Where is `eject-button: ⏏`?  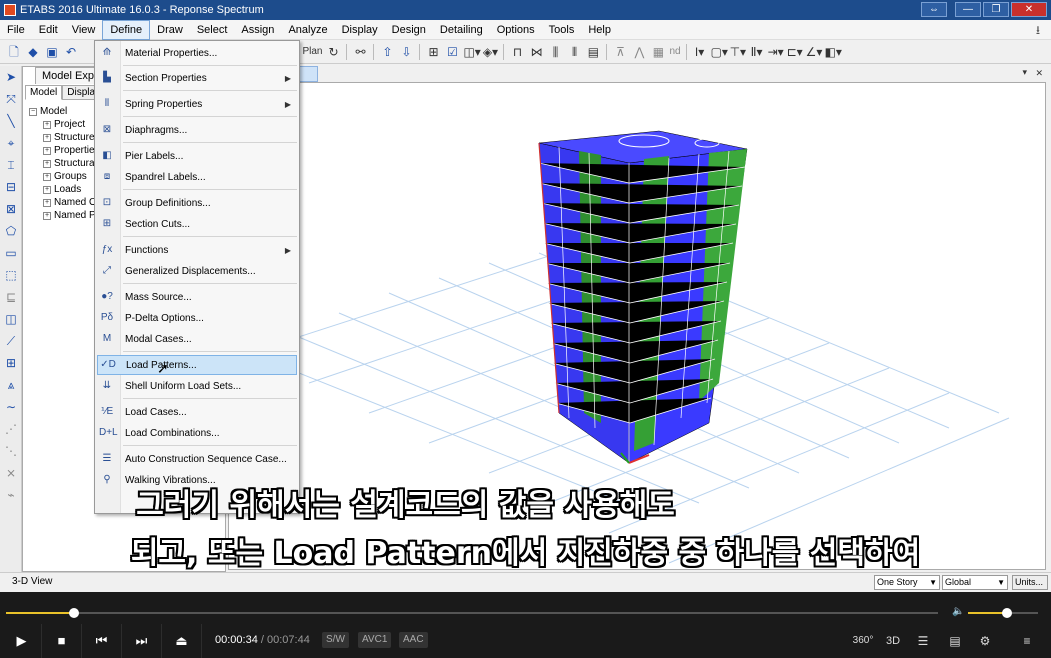 eject-button: ⏏ is located at coordinates (182, 641).